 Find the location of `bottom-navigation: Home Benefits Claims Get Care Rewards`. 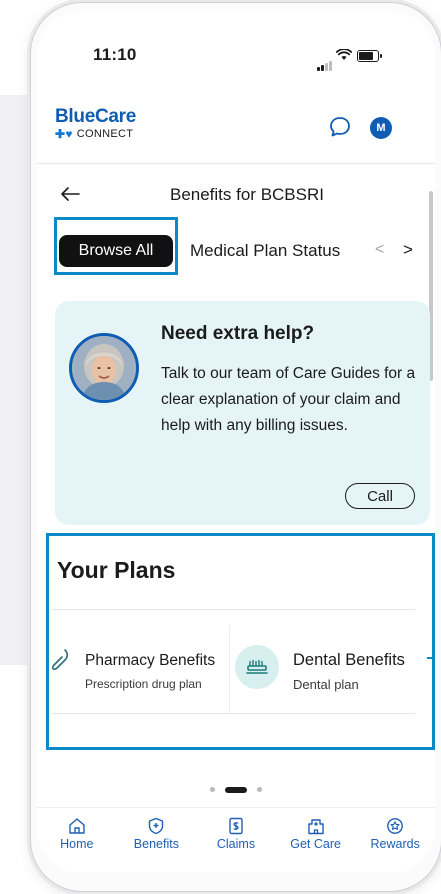

bottom-navigation: Home Benefits Claims Get Care Rewards is located at coordinates (236, 842).